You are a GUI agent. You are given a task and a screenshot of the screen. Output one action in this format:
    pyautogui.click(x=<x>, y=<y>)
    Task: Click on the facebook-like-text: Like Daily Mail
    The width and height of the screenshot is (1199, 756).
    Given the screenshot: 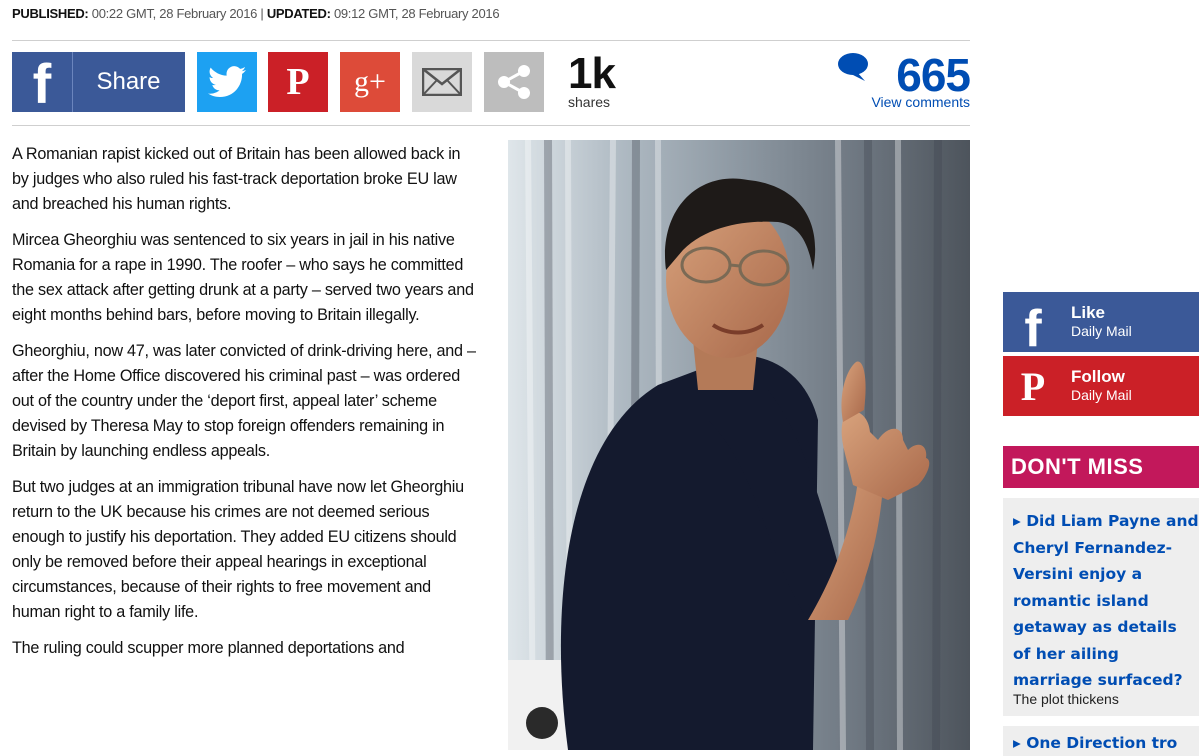 What is the action you would take?
    pyautogui.click(x=1097, y=322)
    